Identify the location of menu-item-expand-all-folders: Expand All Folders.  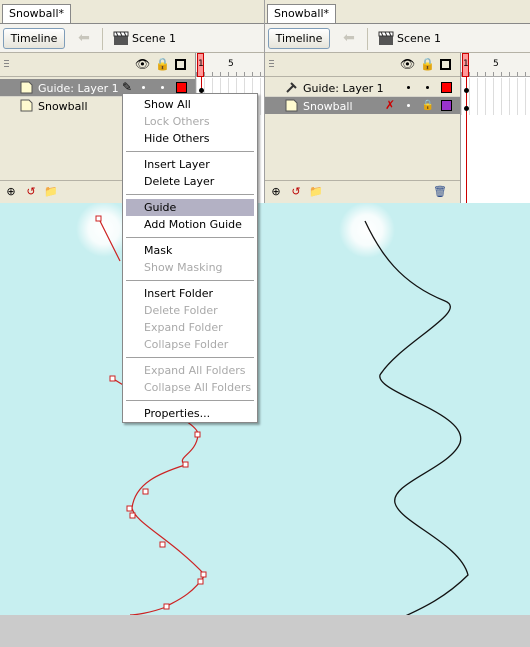
(195, 370).